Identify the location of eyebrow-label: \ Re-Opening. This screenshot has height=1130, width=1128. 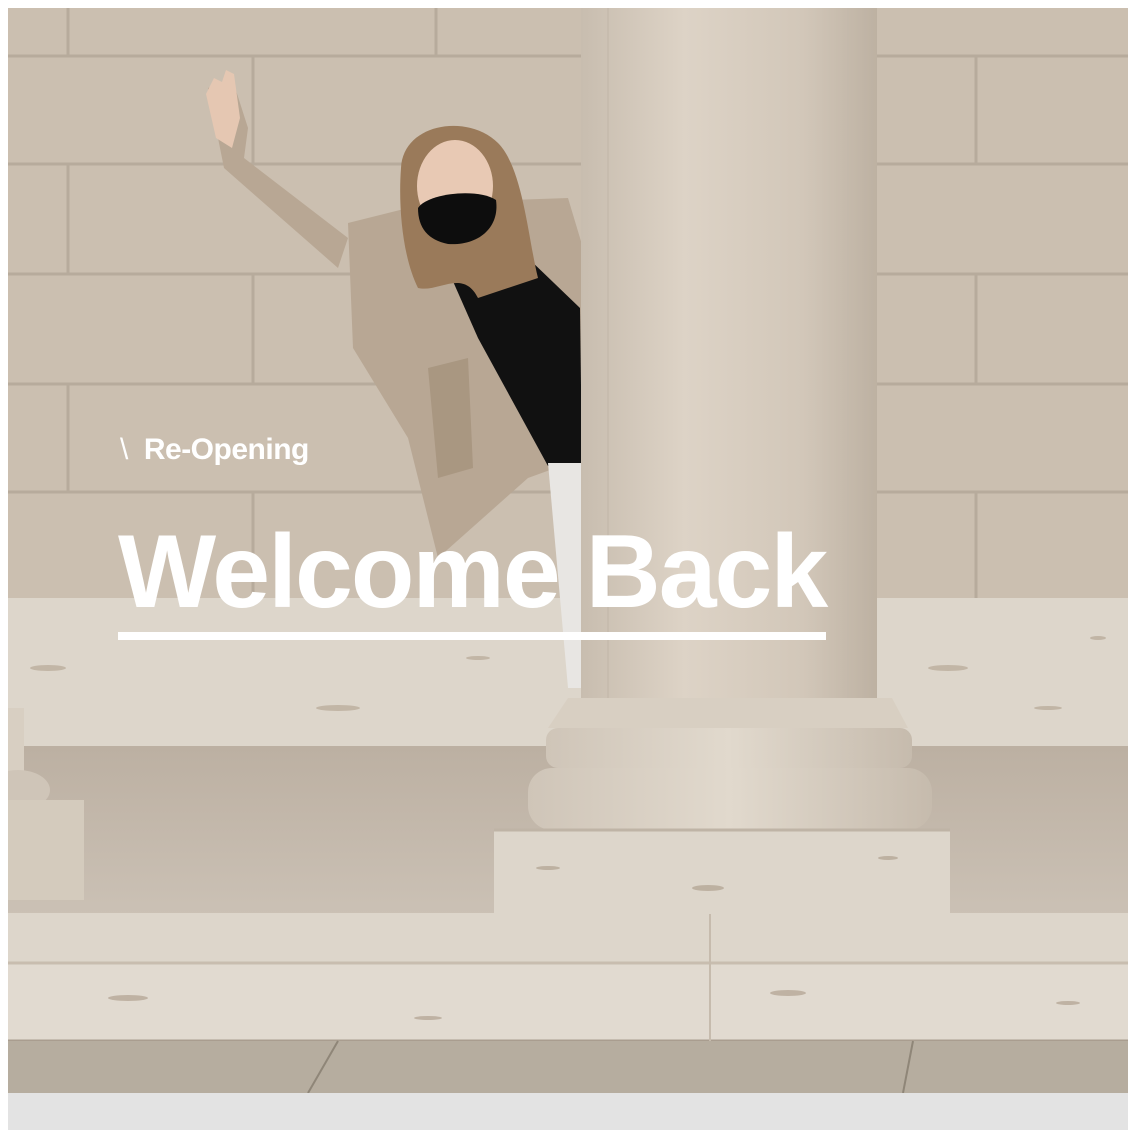
(214, 450).